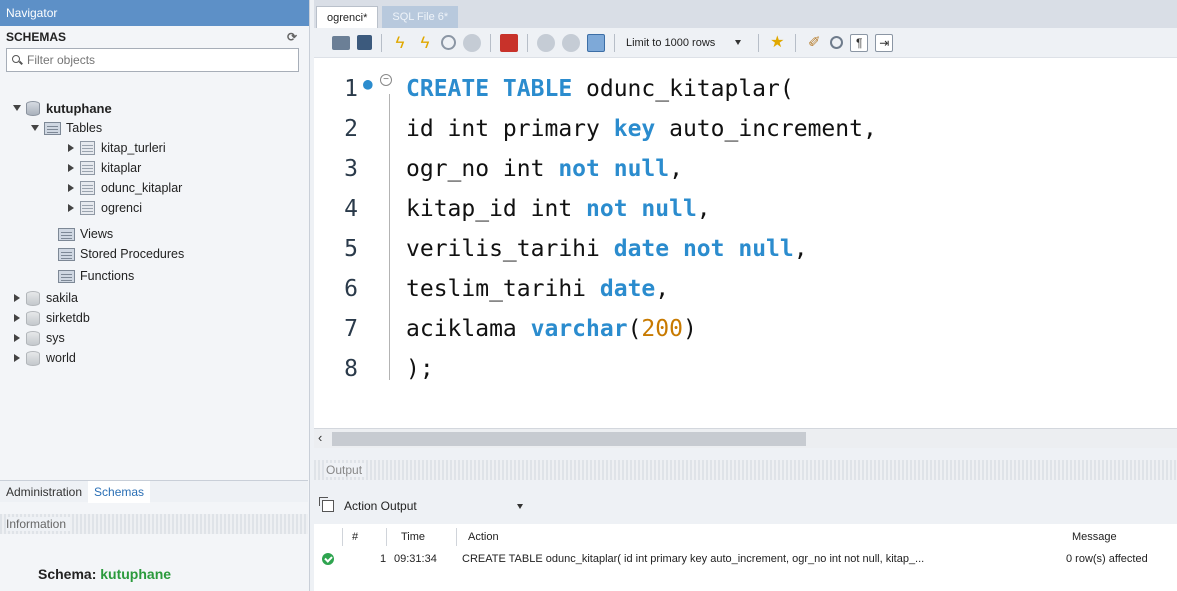  What do you see at coordinates (489, 89) in the screenshot?
I see `sql-keyword: CREATE TABLE` at bounding box center [489, 89].